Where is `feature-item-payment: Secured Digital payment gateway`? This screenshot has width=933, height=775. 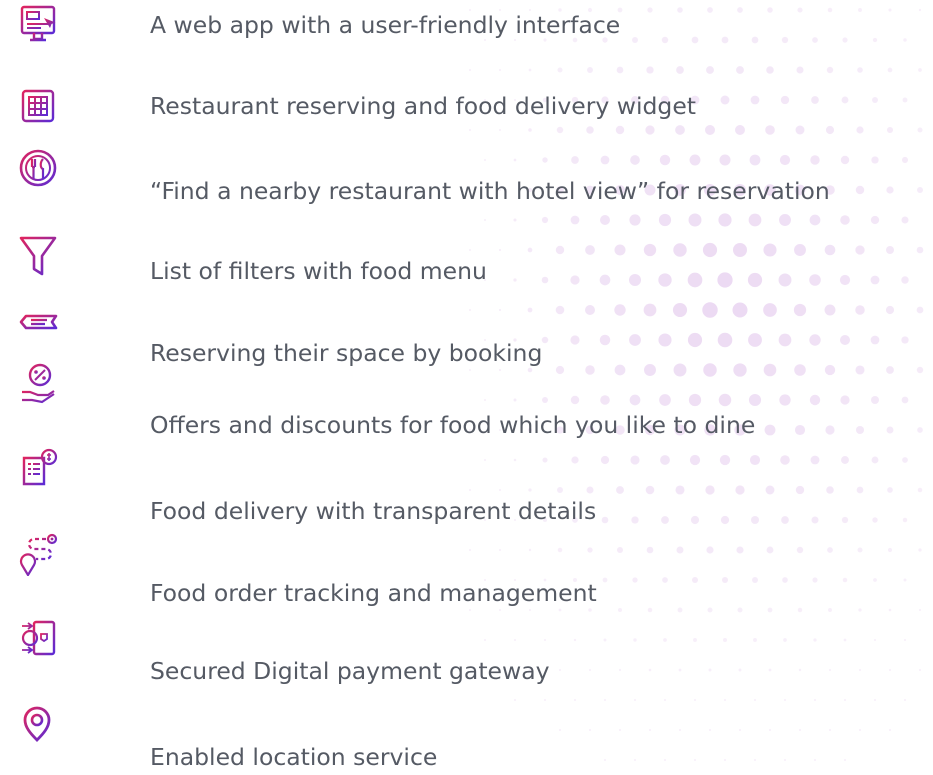 feature-item-payment: Secured Digital payment gateway is located at coordinates (466, 651).